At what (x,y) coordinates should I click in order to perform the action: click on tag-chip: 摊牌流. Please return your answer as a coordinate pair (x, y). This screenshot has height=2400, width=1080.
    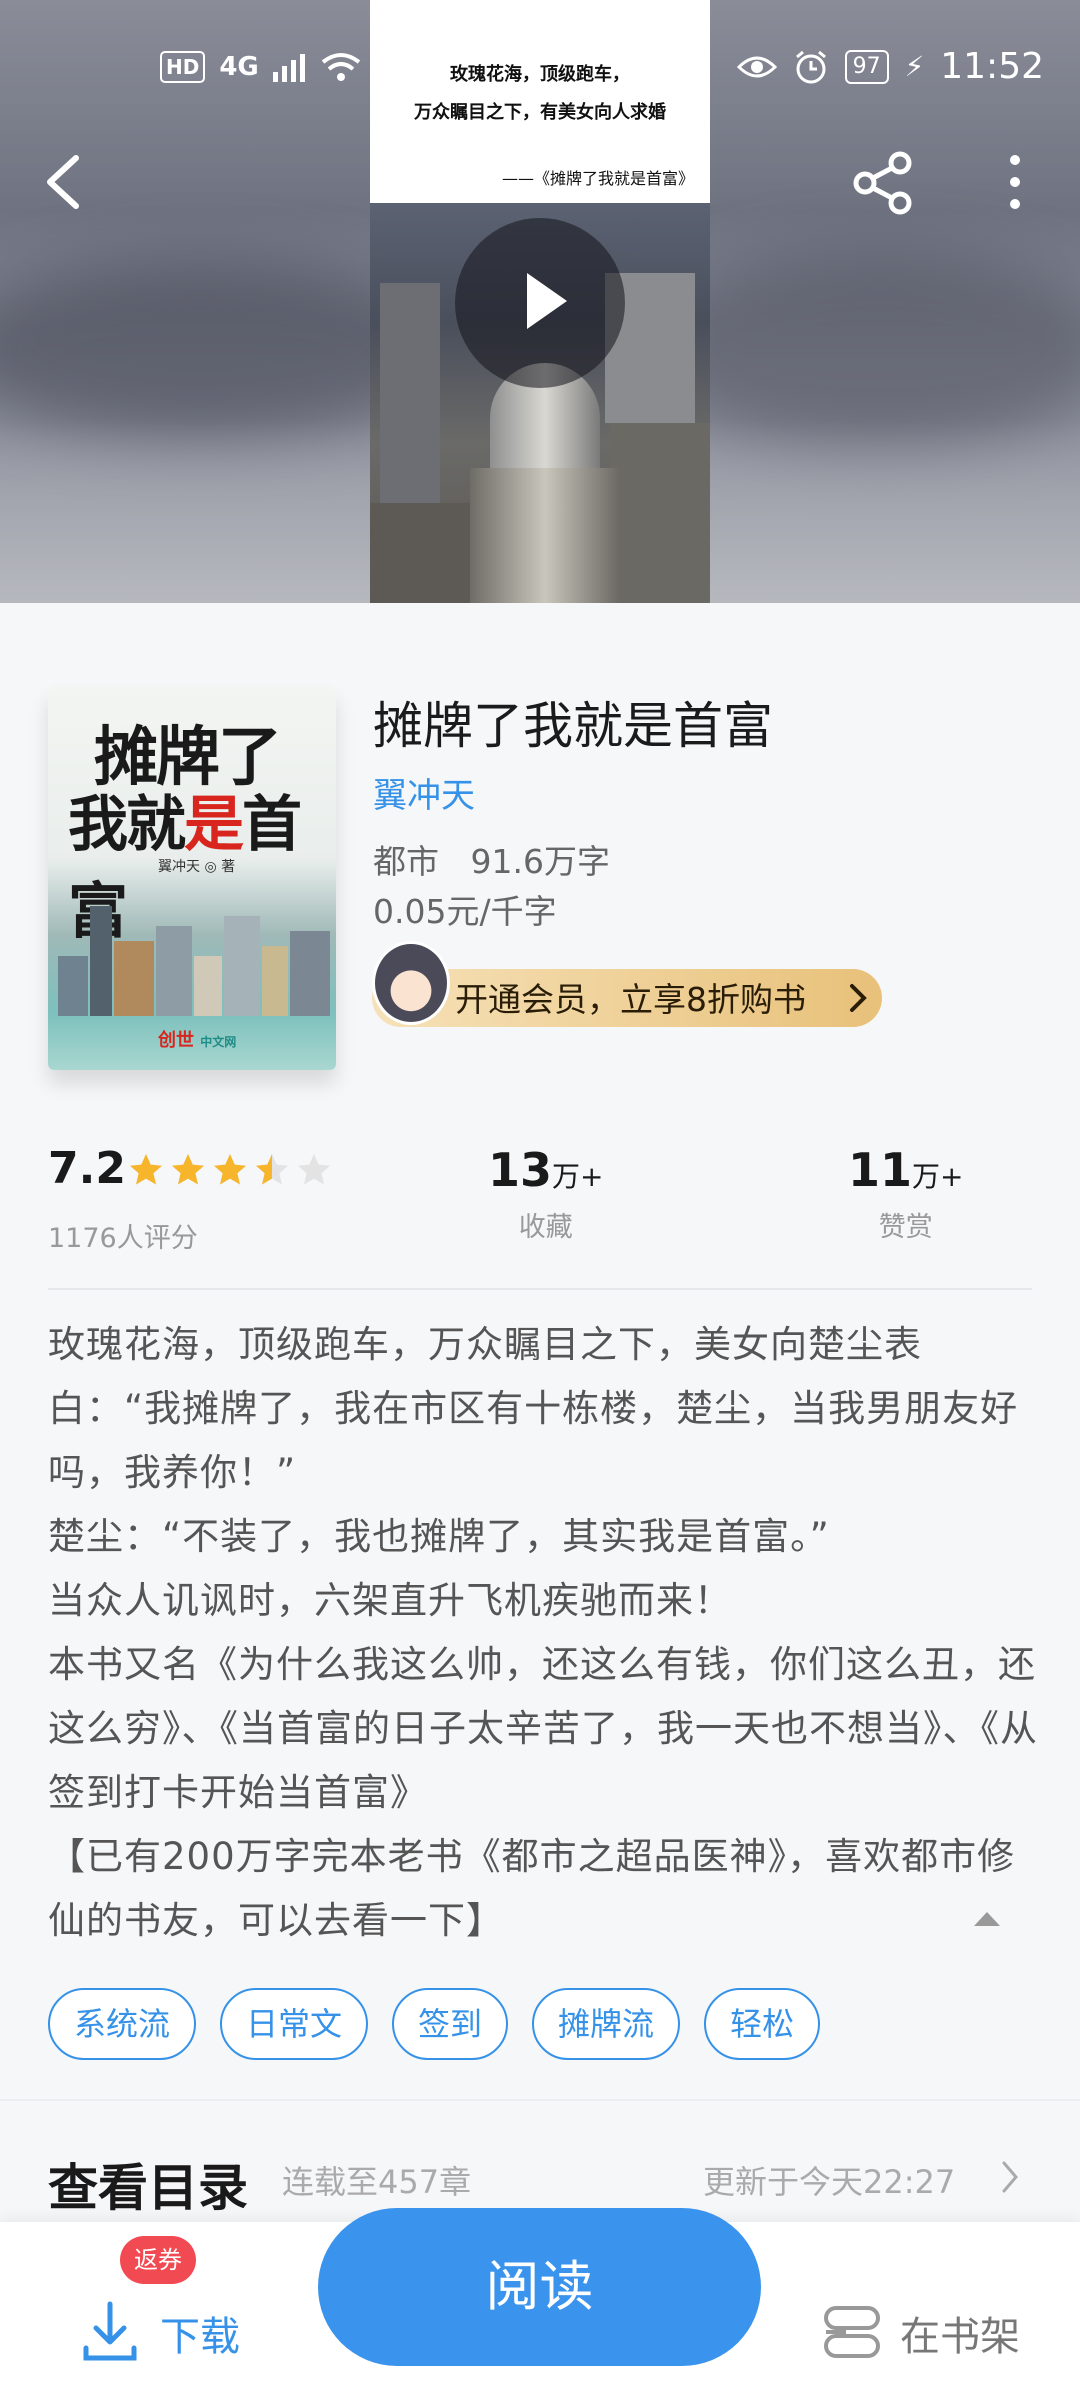
    Looking at the image, I should click on (606, 2024).